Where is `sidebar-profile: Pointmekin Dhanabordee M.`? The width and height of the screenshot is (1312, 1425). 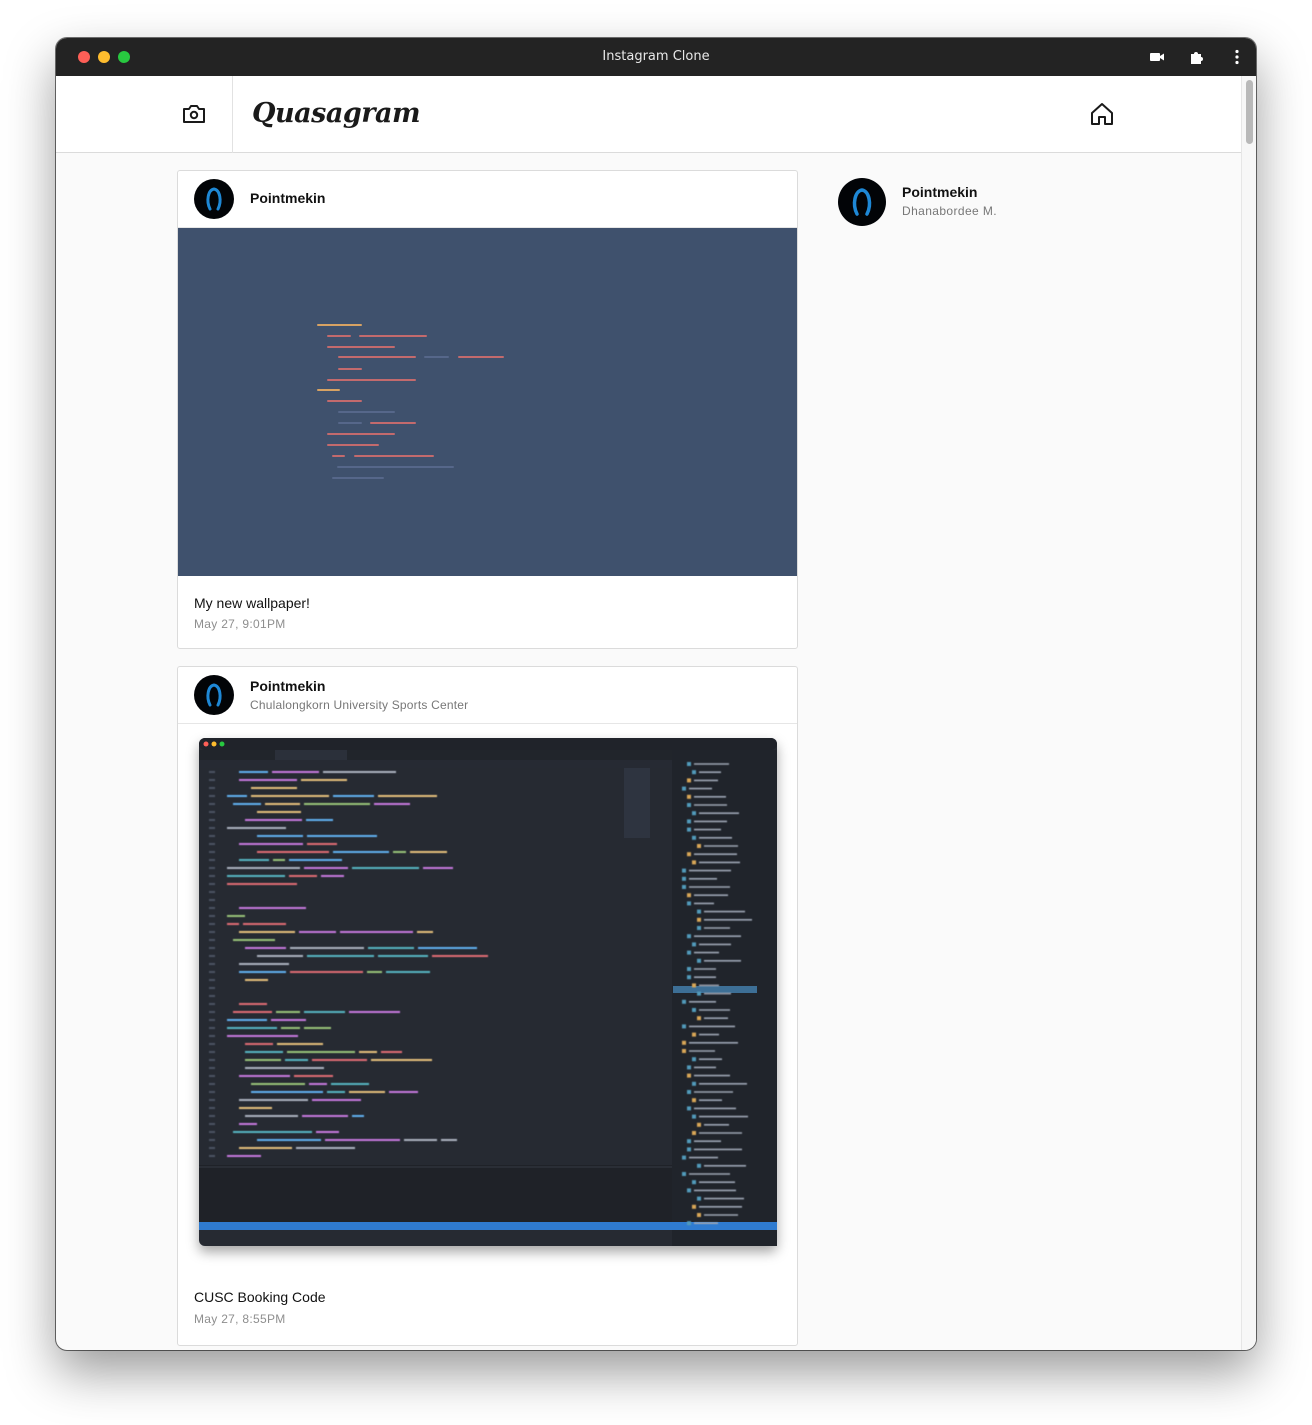
sidebar-profile: Pointmekin Dhanabordee M. is located at coordinates (988, 203).